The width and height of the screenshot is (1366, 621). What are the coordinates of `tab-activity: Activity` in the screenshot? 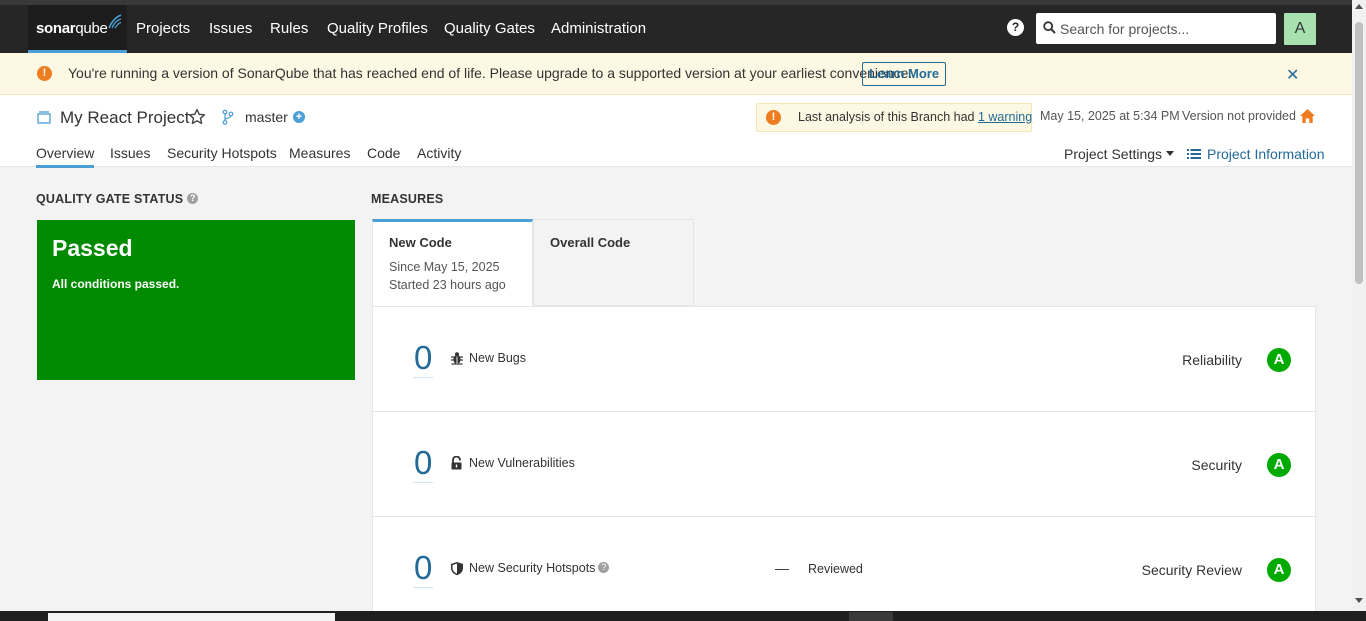 It's located at (439, 153).